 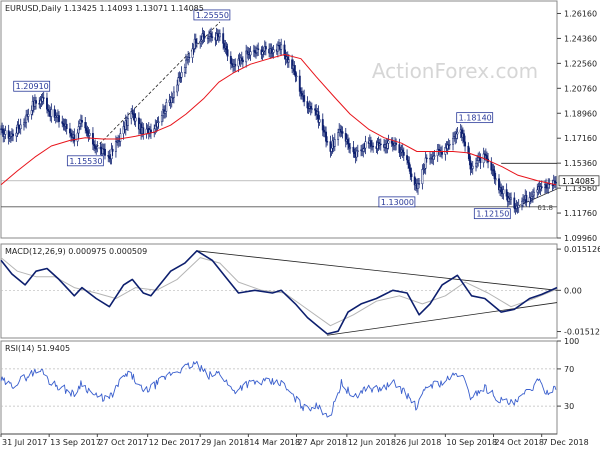 I want to click on x-tick-label: 27 Oct 2017, so click(x=122, y=442).